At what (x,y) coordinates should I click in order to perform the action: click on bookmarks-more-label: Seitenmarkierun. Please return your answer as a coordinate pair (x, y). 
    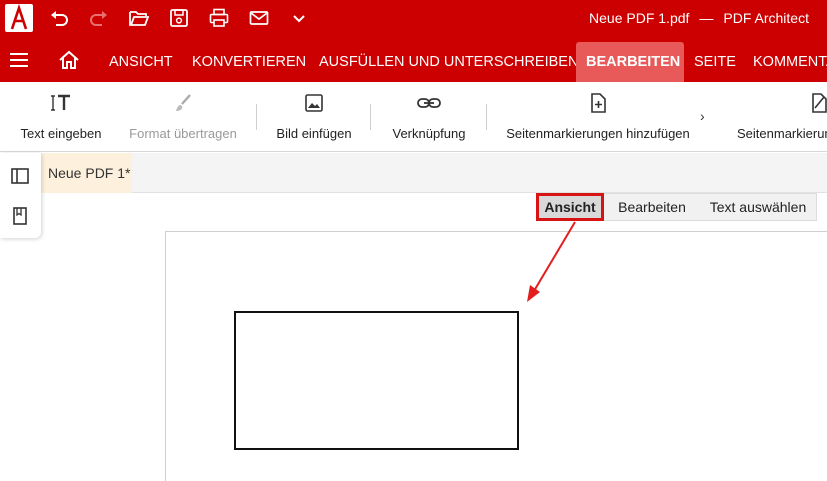
    Looking at the image, I should click on (782, 133).